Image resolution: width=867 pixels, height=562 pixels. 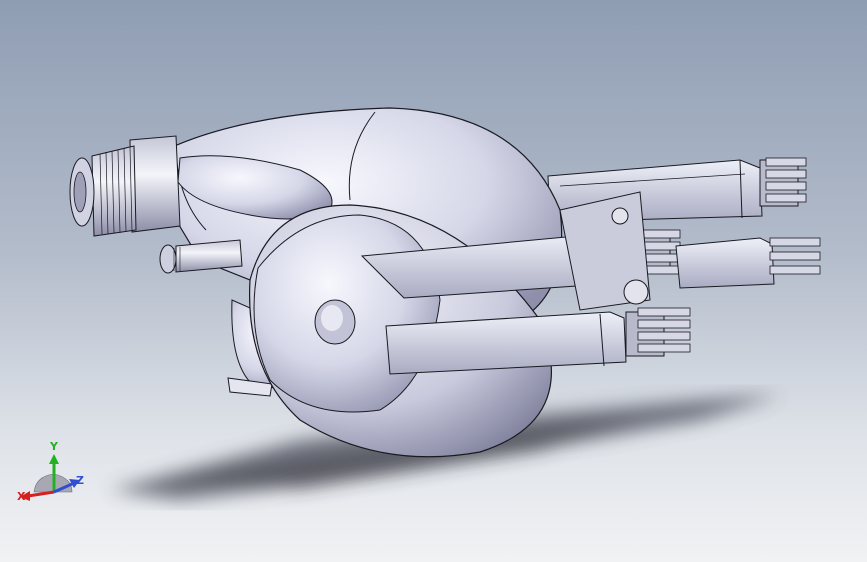 I want to click on x-axis-arrow, so click(x=41, y=494).